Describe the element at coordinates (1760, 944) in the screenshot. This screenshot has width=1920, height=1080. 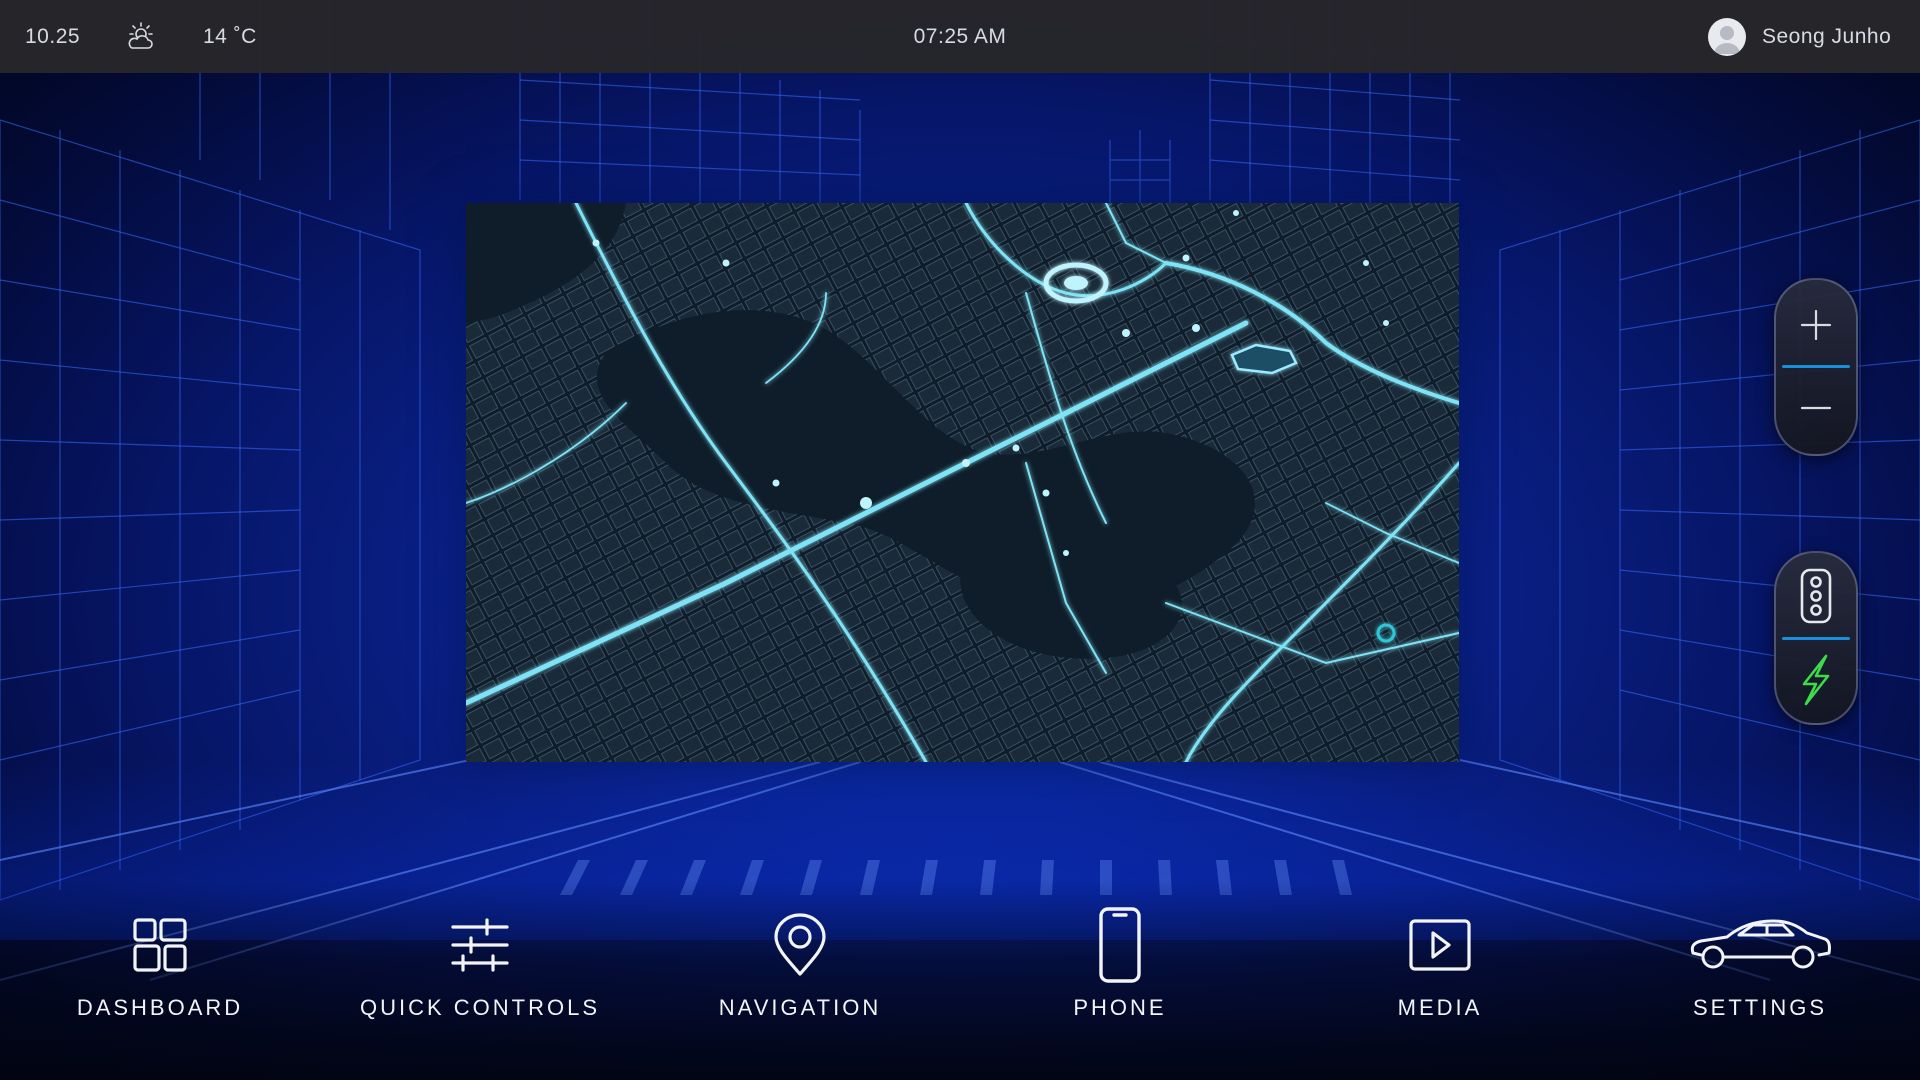
I see `car-icon` at that location.